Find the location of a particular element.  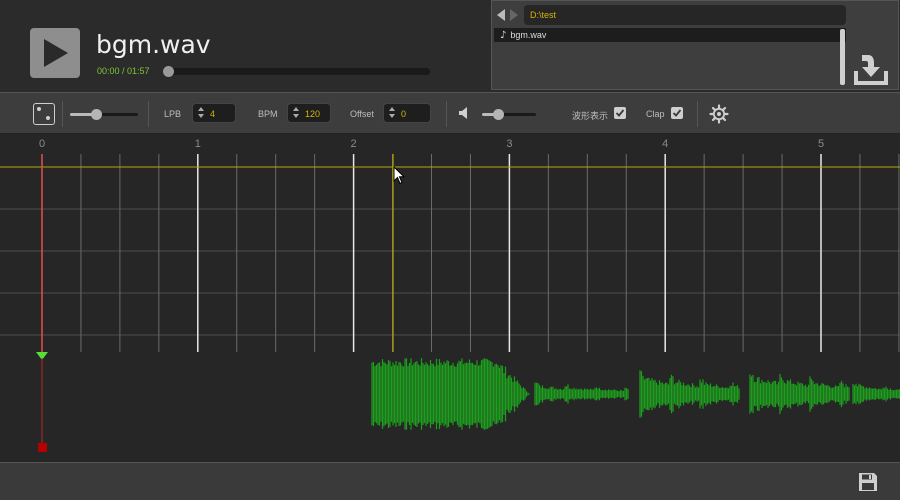

lpb-spinner: 4 is located at coordinates (214, 113).